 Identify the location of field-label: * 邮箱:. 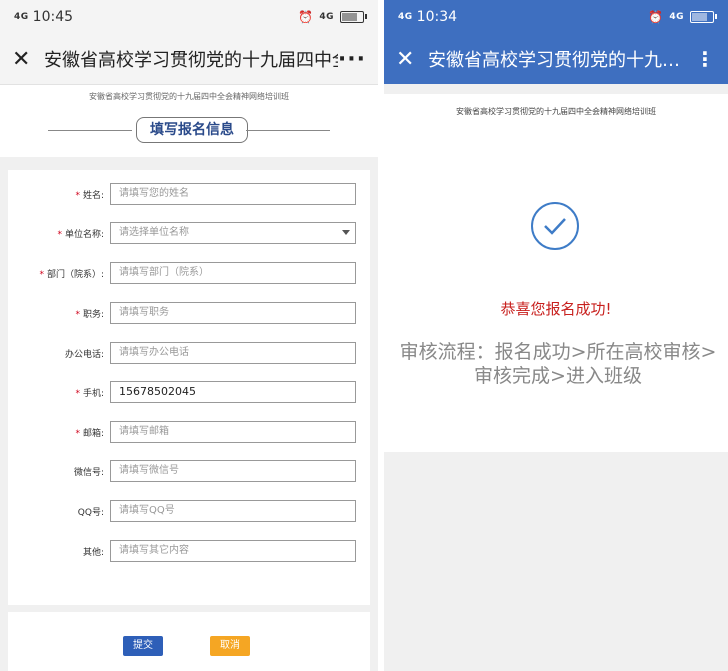
(59, 432).